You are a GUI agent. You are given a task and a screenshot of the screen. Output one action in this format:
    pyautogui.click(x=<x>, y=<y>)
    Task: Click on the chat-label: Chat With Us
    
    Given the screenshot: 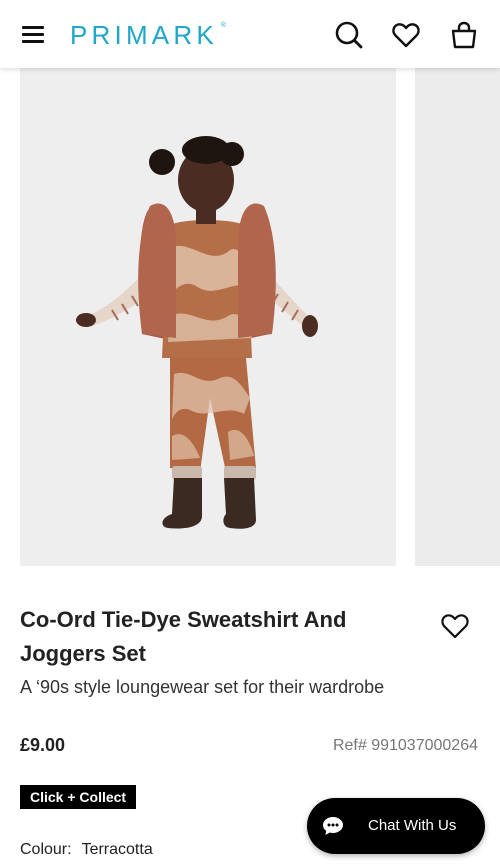 What is the action you would take?
    pyautogui.click(x=412, y=825)
    